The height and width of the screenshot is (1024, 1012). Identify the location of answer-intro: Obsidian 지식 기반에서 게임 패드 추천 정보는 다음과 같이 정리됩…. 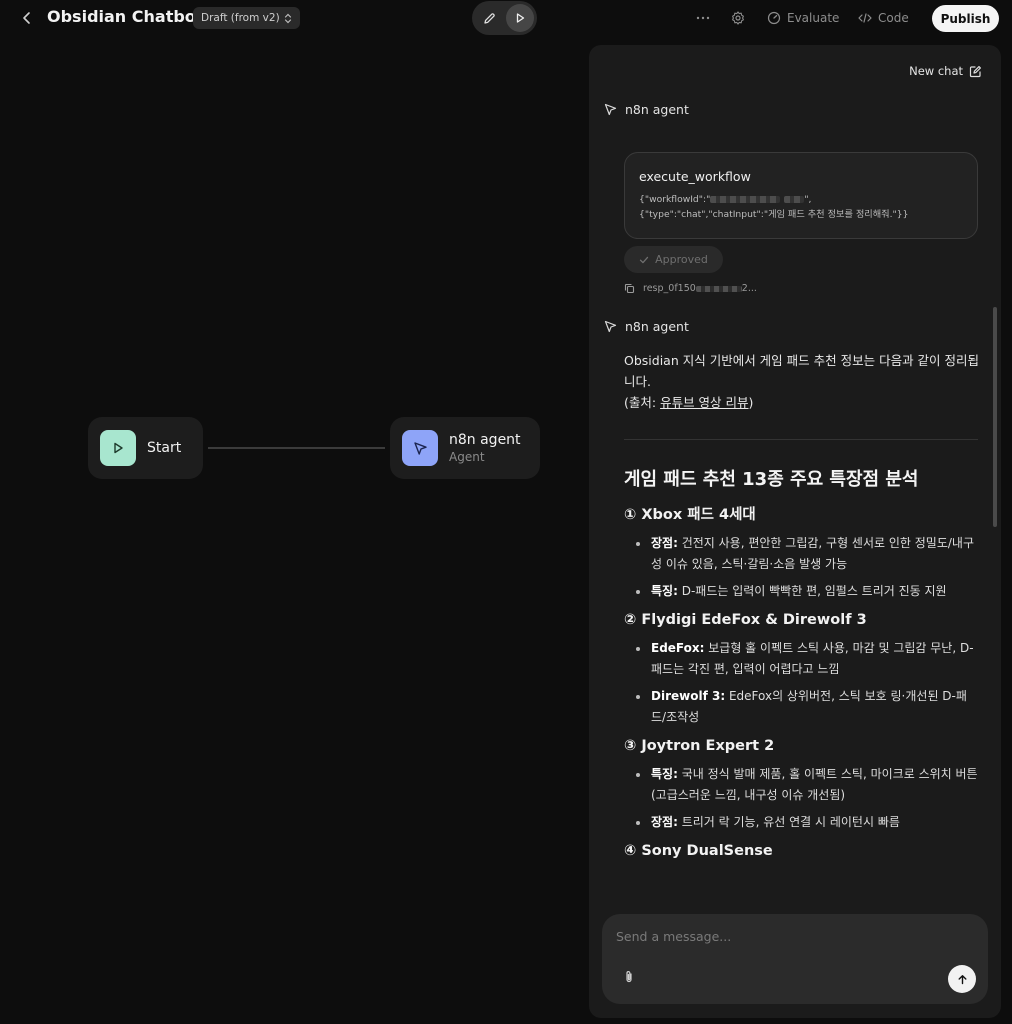
(802, 381).